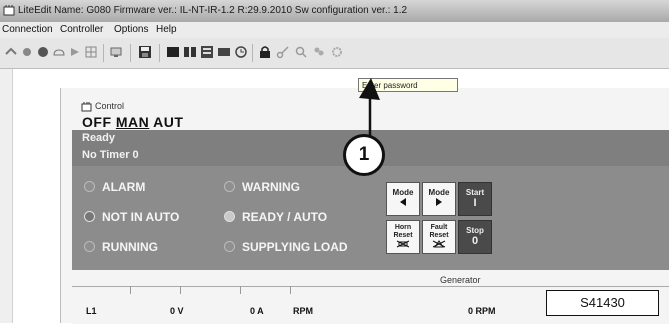 This screenshot has width=669, height=324. What do you see at coordinates (75, 52) in the screenshot?
I see `forward-icon` at bounding box center [75, 52].